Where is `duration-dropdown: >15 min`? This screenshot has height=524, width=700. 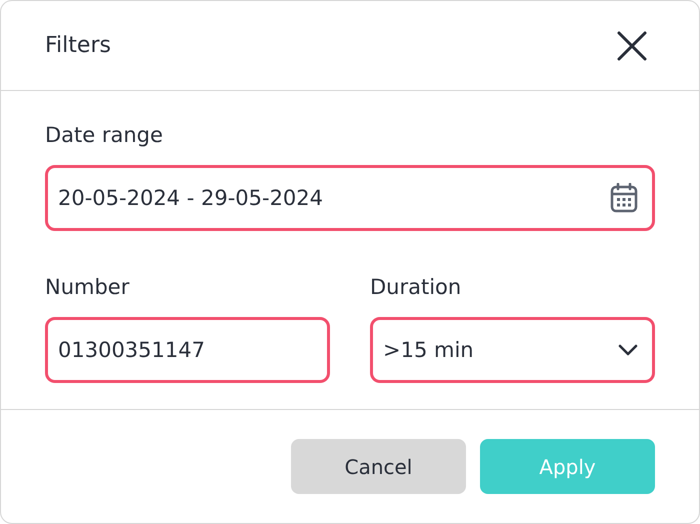 duration-dropdown: >15 min is located at coordinates (512, 350).